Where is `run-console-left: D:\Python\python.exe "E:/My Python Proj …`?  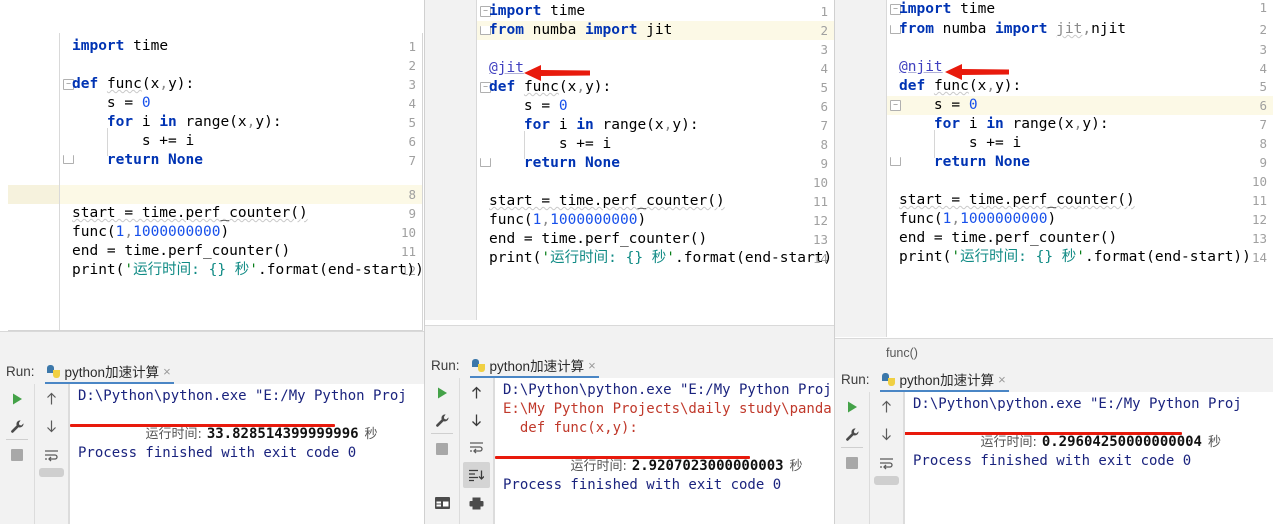 run-console-left: D:\Python\python.exe "E:/My Python Proj … is located at coordinates (246, 454).